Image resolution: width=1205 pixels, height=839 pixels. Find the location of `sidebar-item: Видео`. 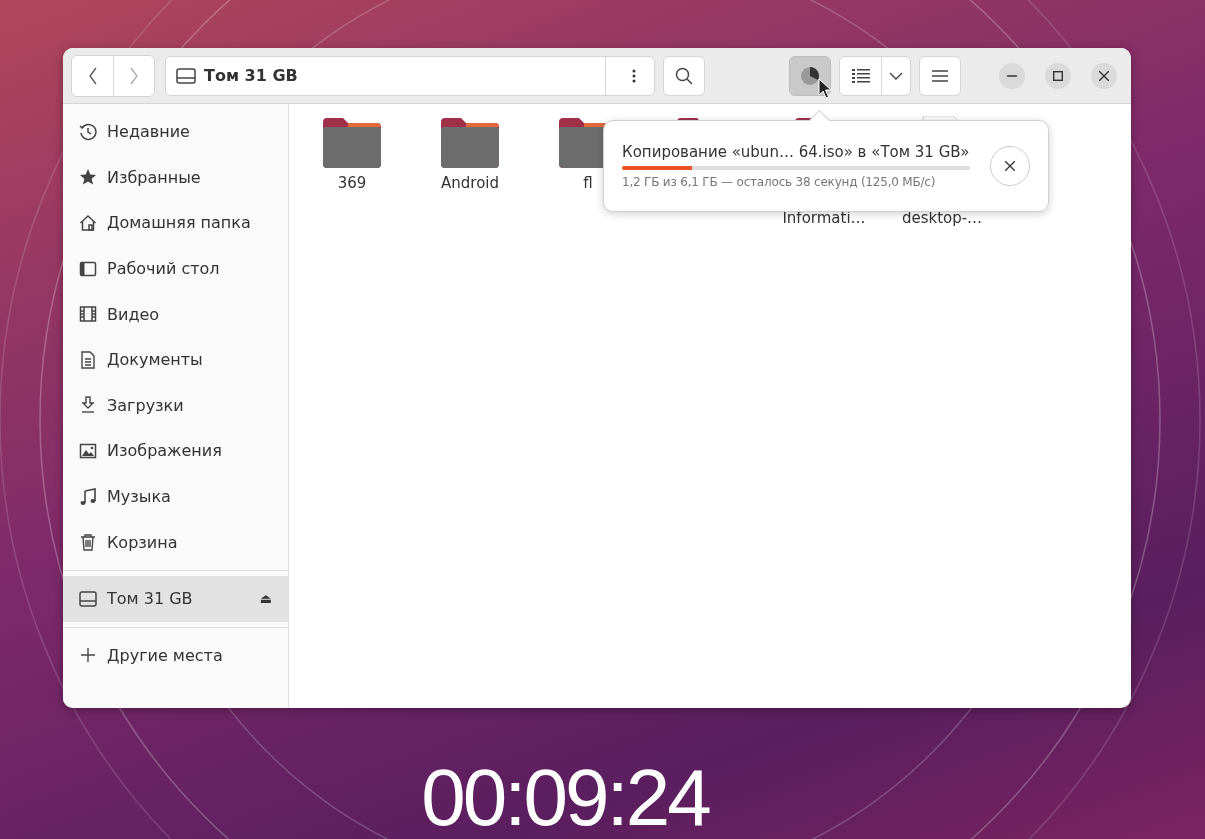

sidebar-item: Видео is located at coordinates (175, 314).